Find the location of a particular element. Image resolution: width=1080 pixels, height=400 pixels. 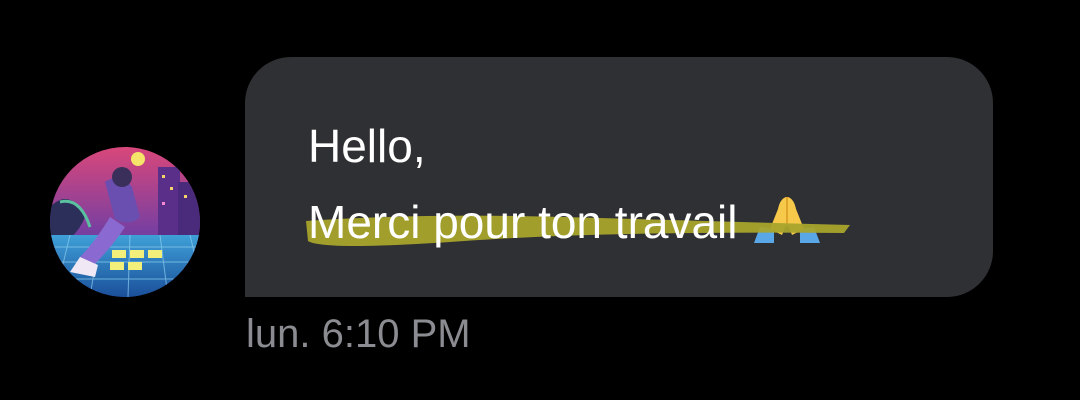

highlighted-text: Merci pour ton travail is located at coordinates (578, 222).